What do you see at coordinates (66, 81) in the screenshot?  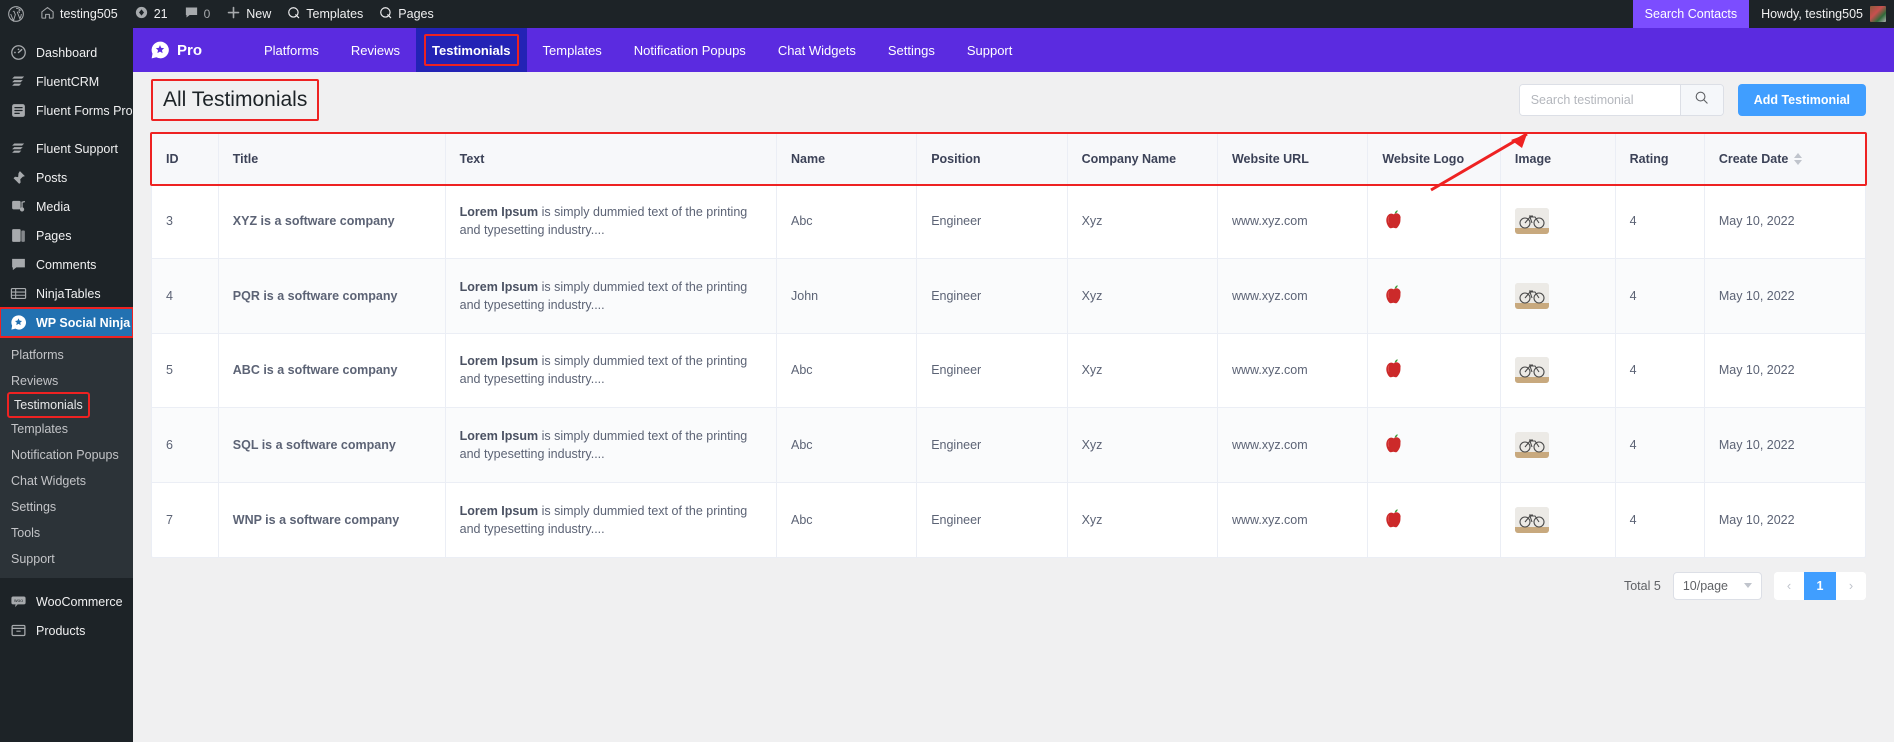 I see `sidebar-item-fluentcrm: FluentCRM` at bounding box center [66, 81].